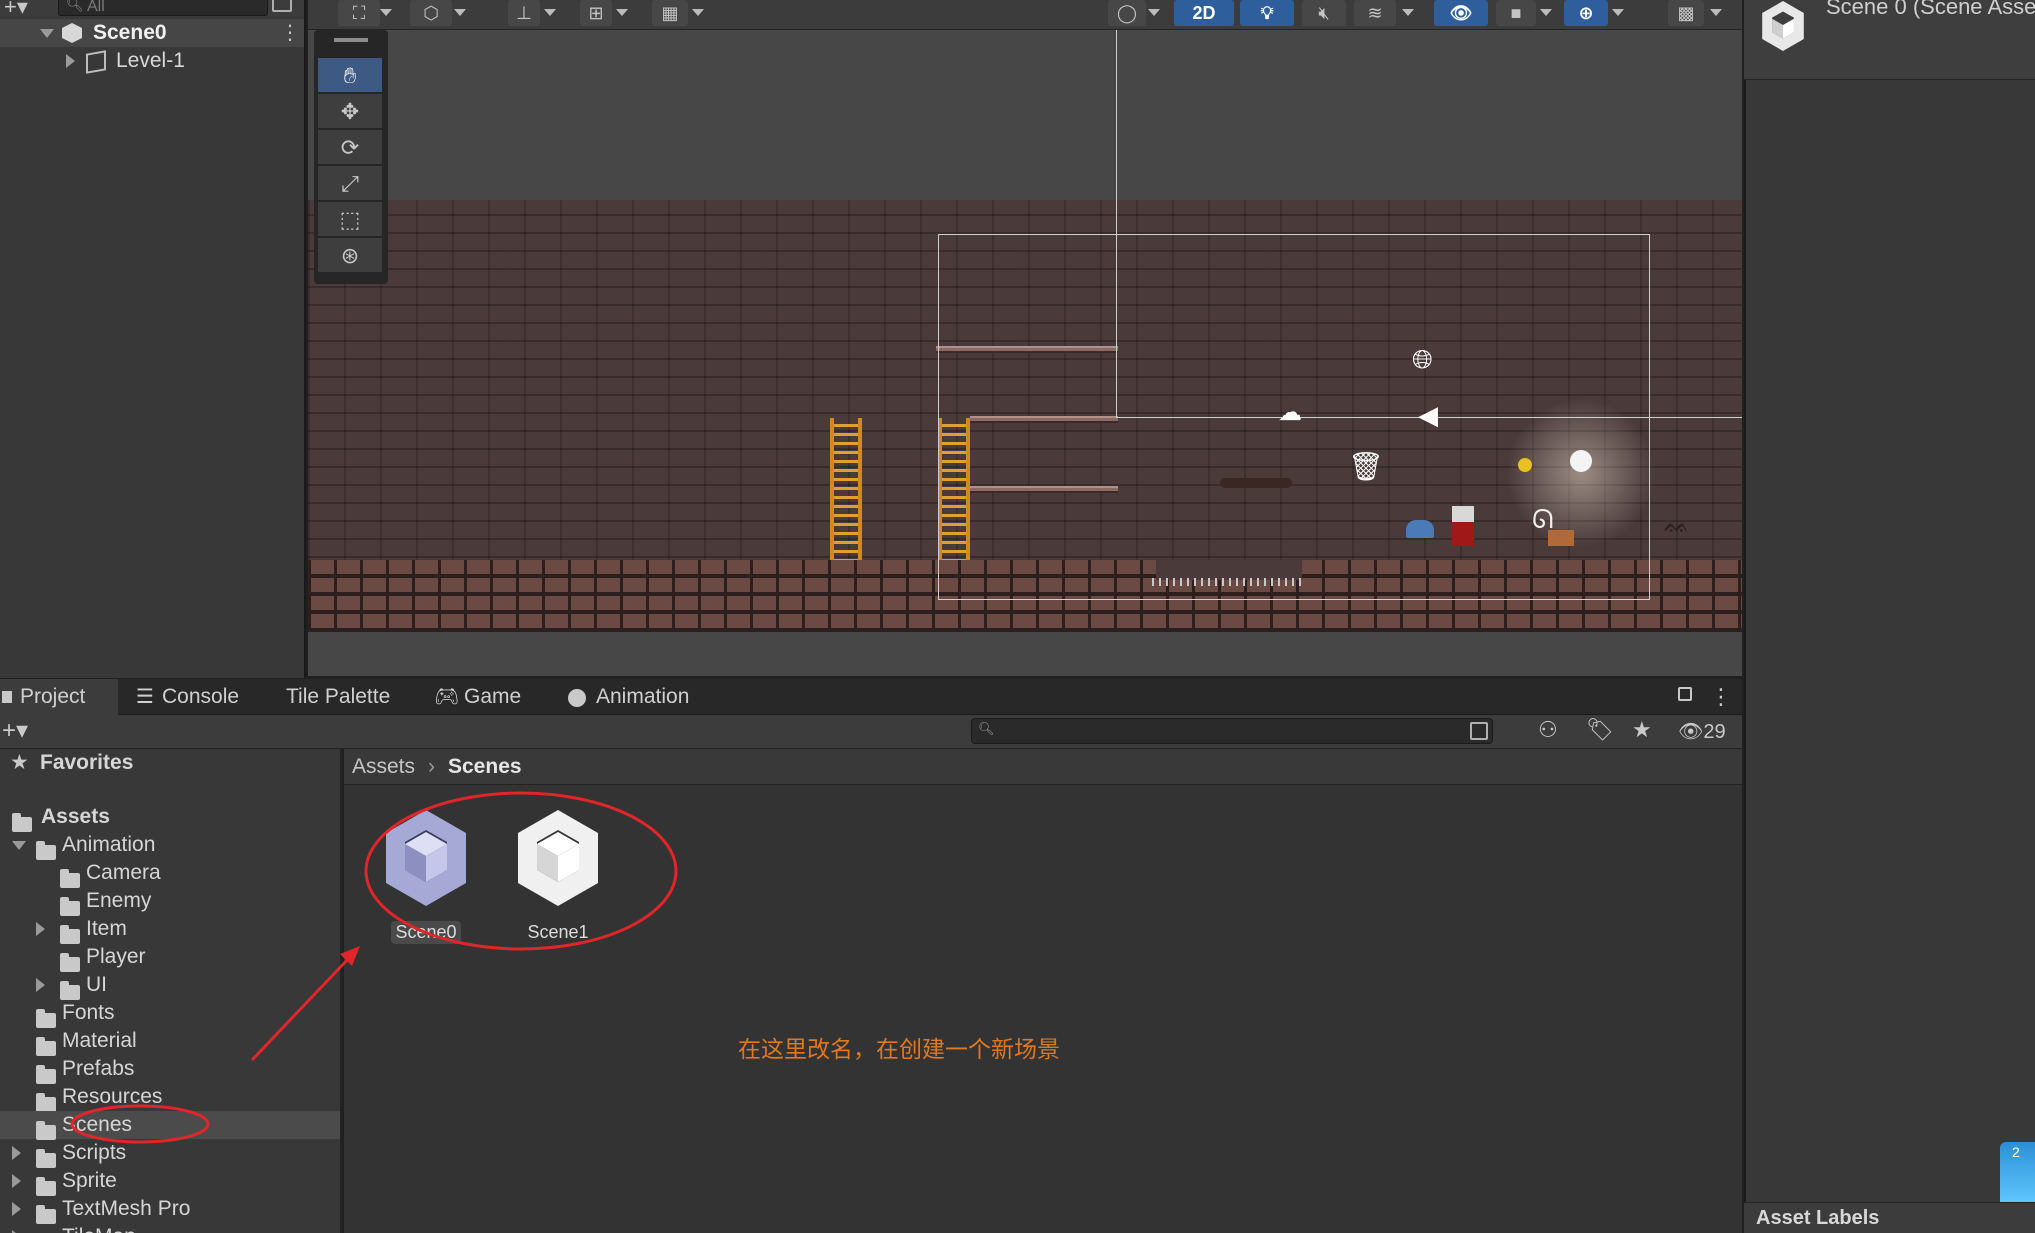 The image size is (2035, 1233). Describe the element at coordinates (301, 1008) in the screenshot. I see `annotation-arrow` at that location.